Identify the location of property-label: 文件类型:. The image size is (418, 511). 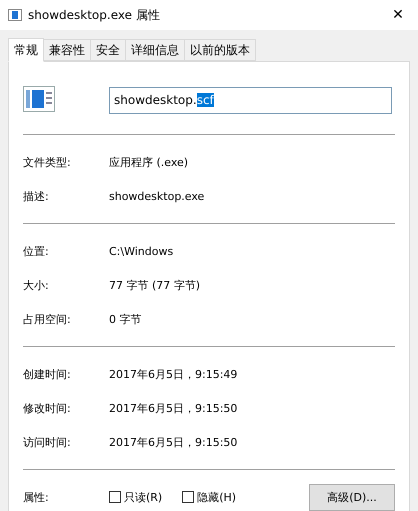
(47, 162).